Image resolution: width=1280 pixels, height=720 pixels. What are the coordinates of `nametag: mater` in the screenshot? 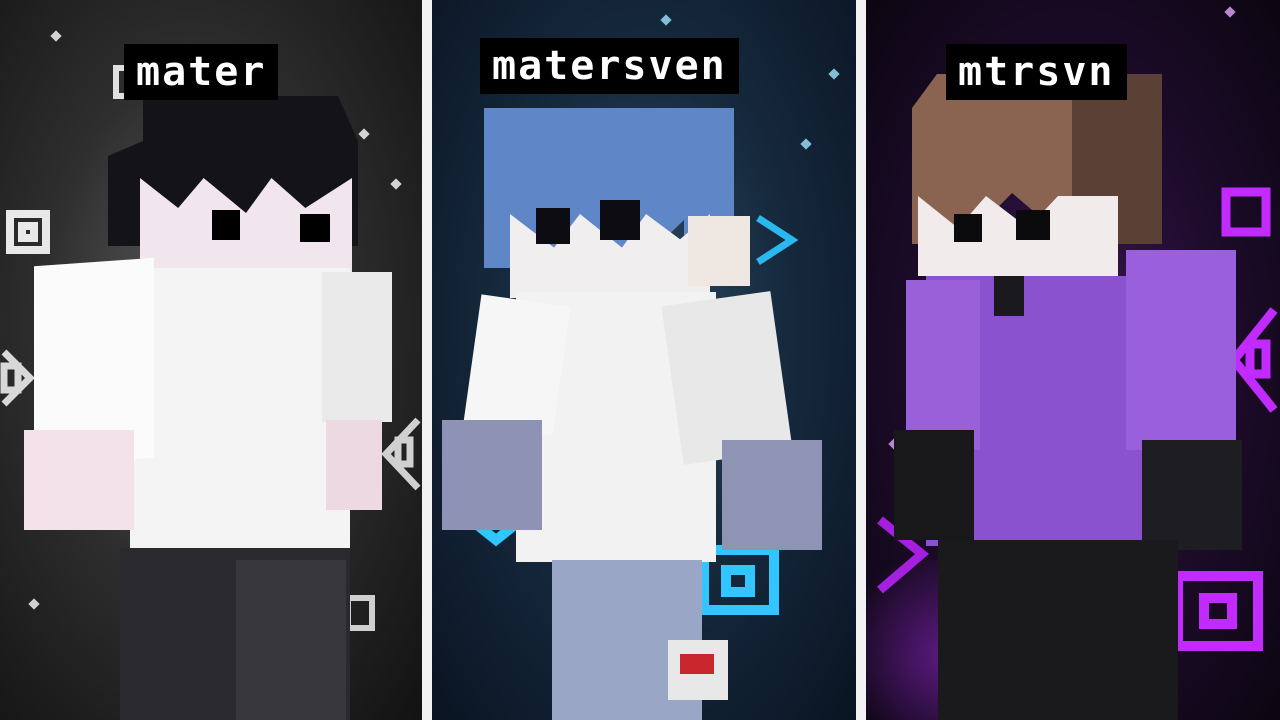 It's located at (201, 72).